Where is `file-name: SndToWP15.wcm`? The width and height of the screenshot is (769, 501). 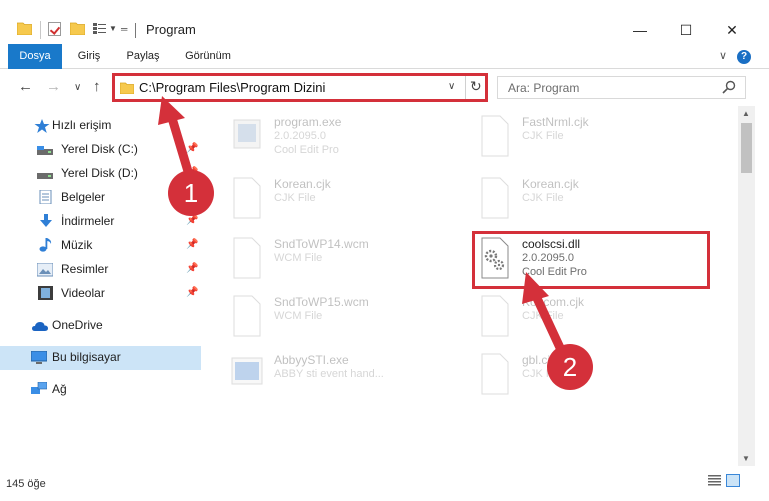
file-name: SndToWP15.wcm is located at coordinates (321, 302).